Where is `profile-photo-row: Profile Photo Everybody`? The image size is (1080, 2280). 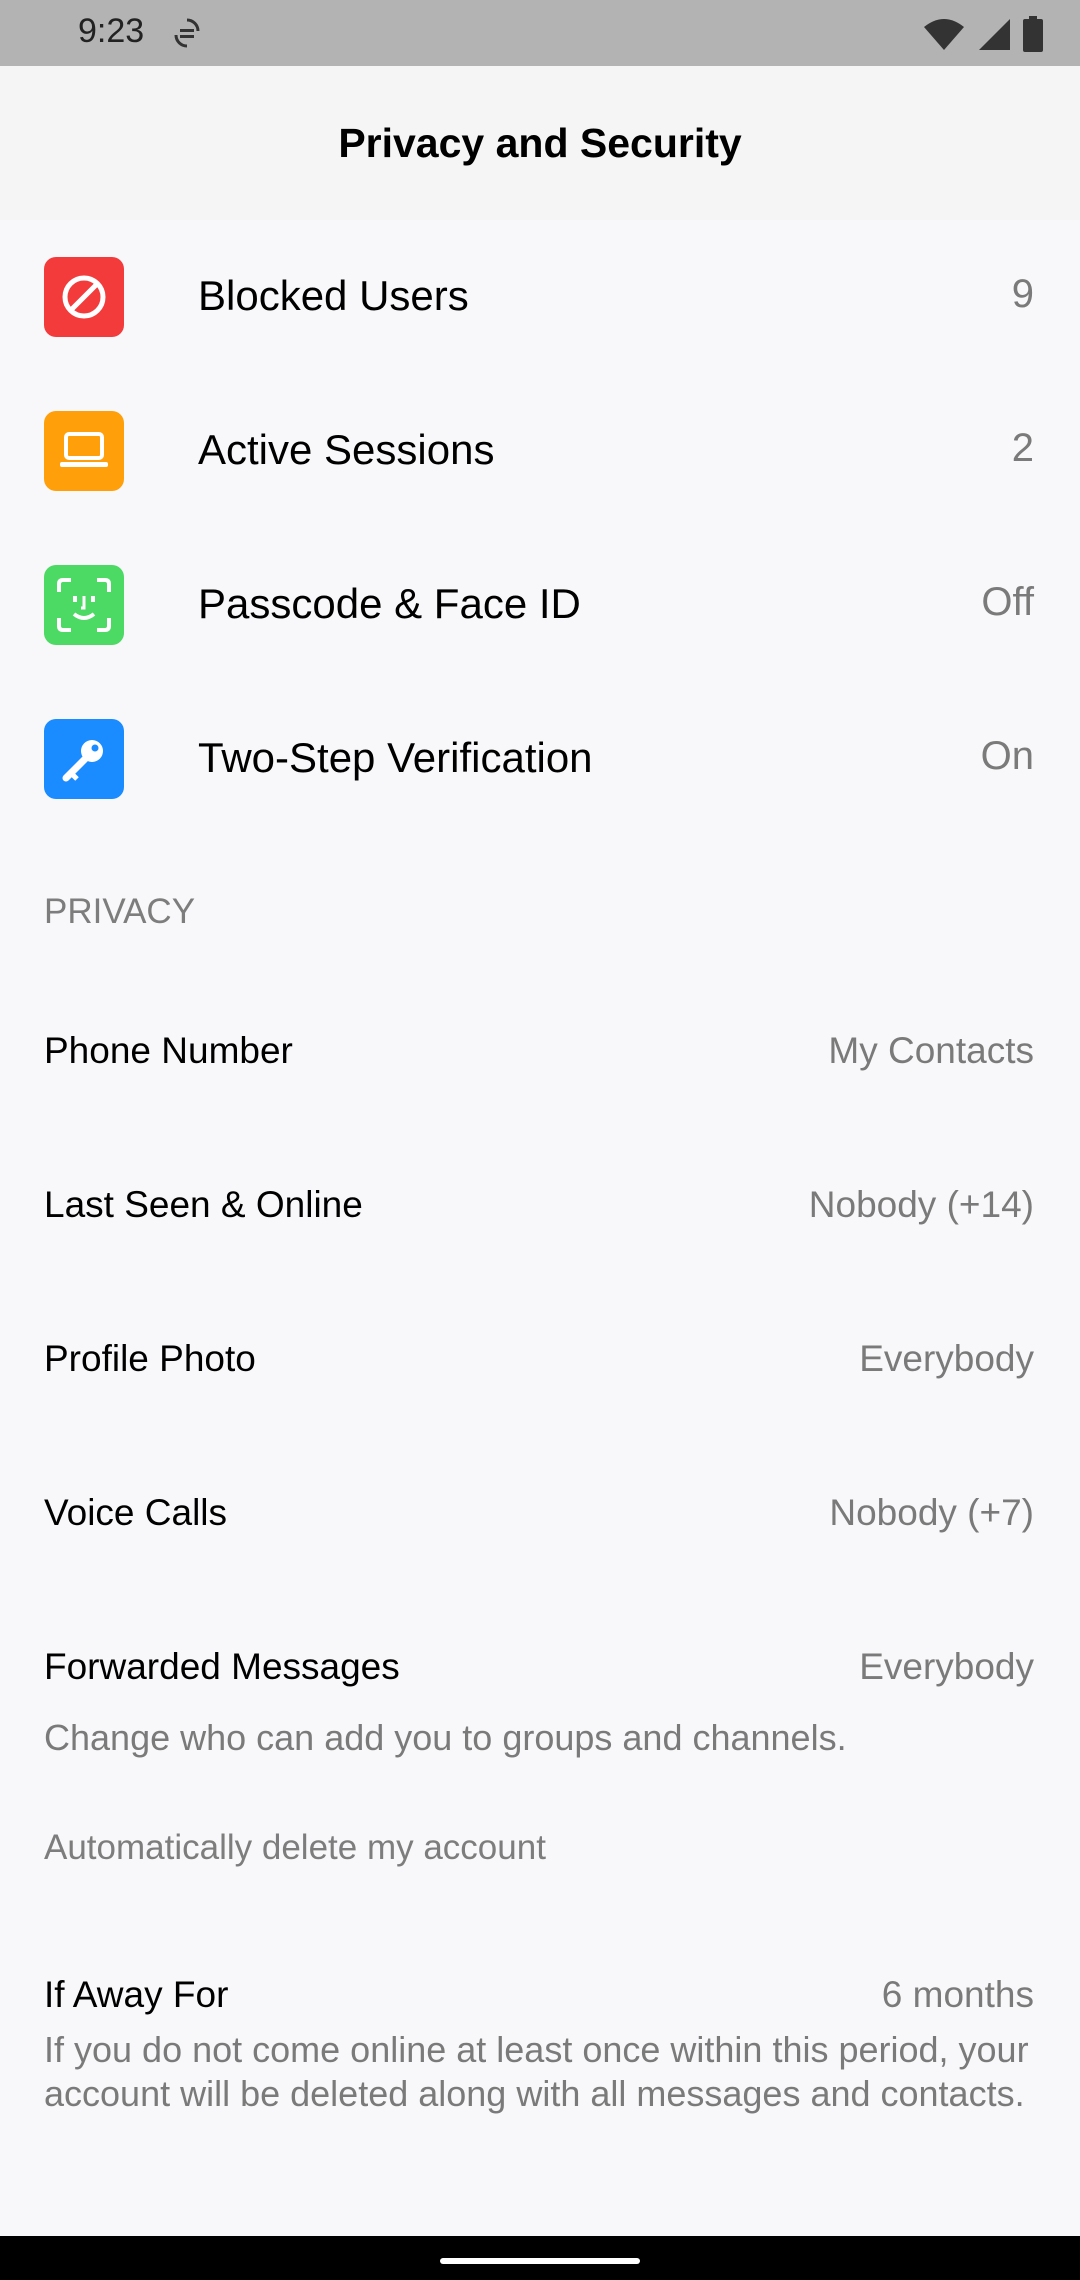 profile-photo-row: Profile Photo Everybody is located at coordinates (540, 1361).